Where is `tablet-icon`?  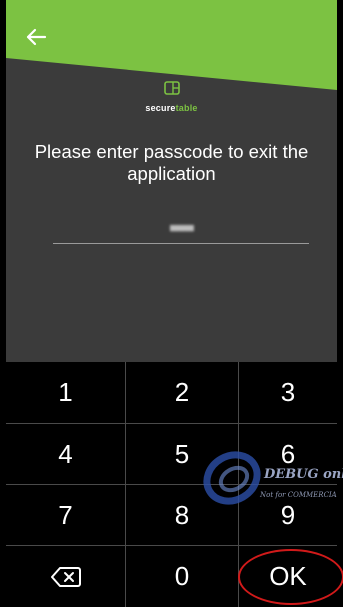
tablet-icon is located at coordinates (171, 88).